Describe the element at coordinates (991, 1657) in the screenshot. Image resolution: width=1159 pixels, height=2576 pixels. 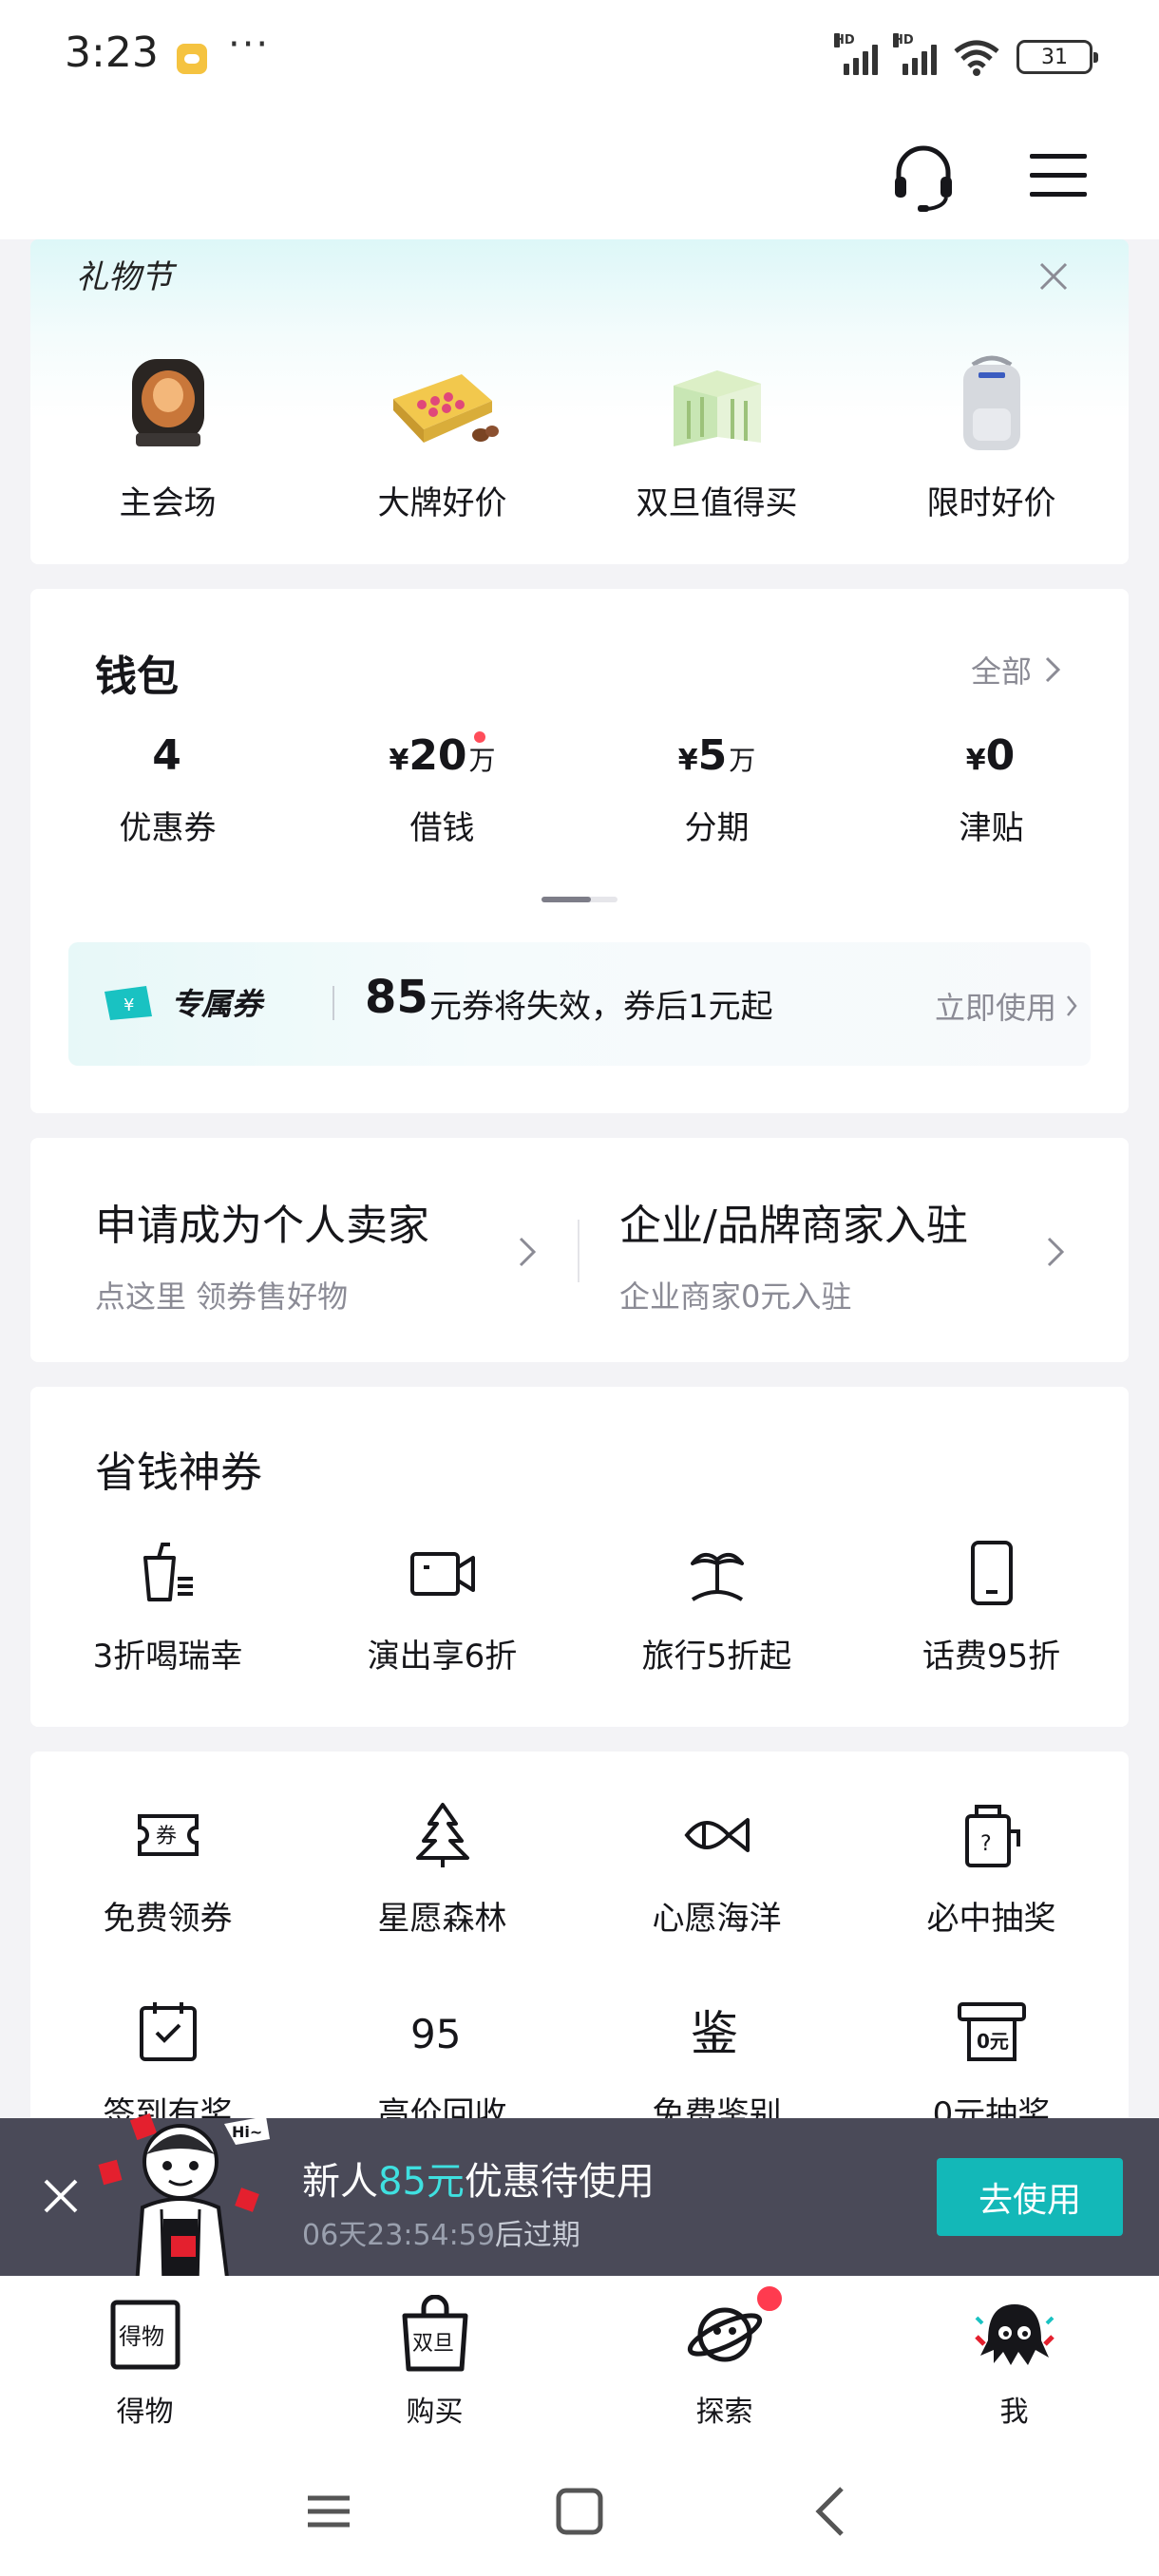
I see `saver-label: 话费95折` at that location.